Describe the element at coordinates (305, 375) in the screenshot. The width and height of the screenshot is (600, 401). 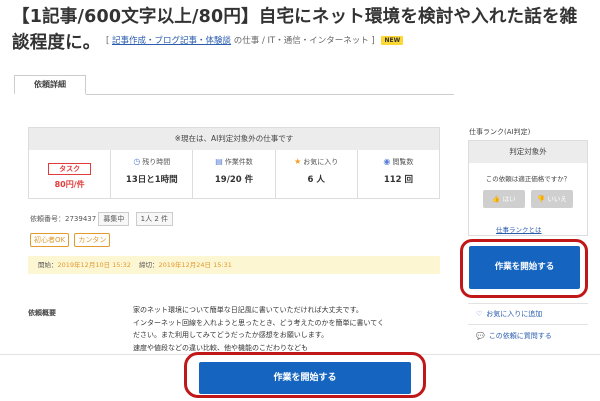
I see `highlight-ring-bottom` at that location.